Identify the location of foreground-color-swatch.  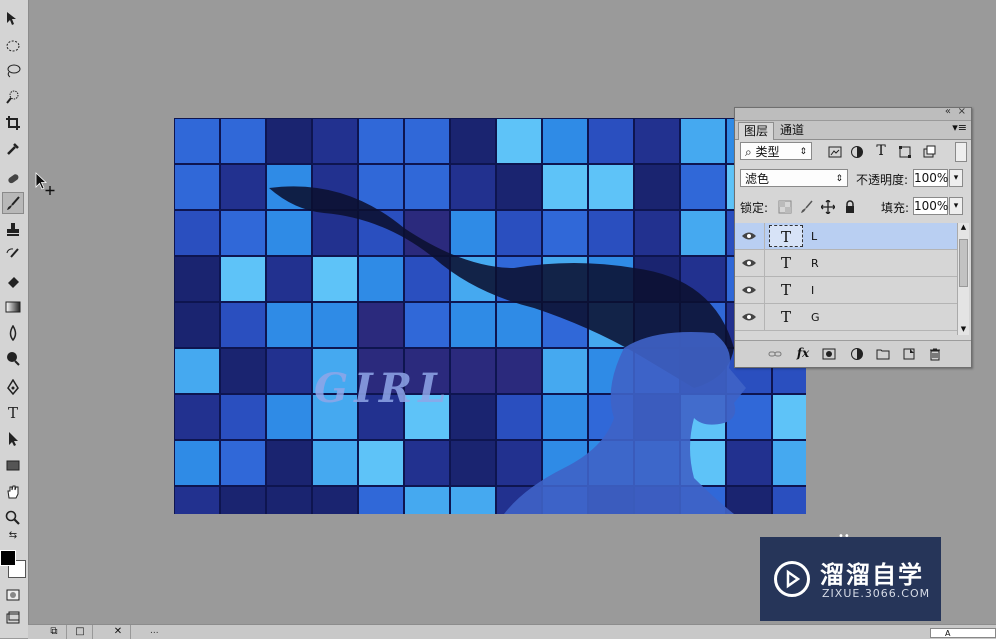
(8, 558).